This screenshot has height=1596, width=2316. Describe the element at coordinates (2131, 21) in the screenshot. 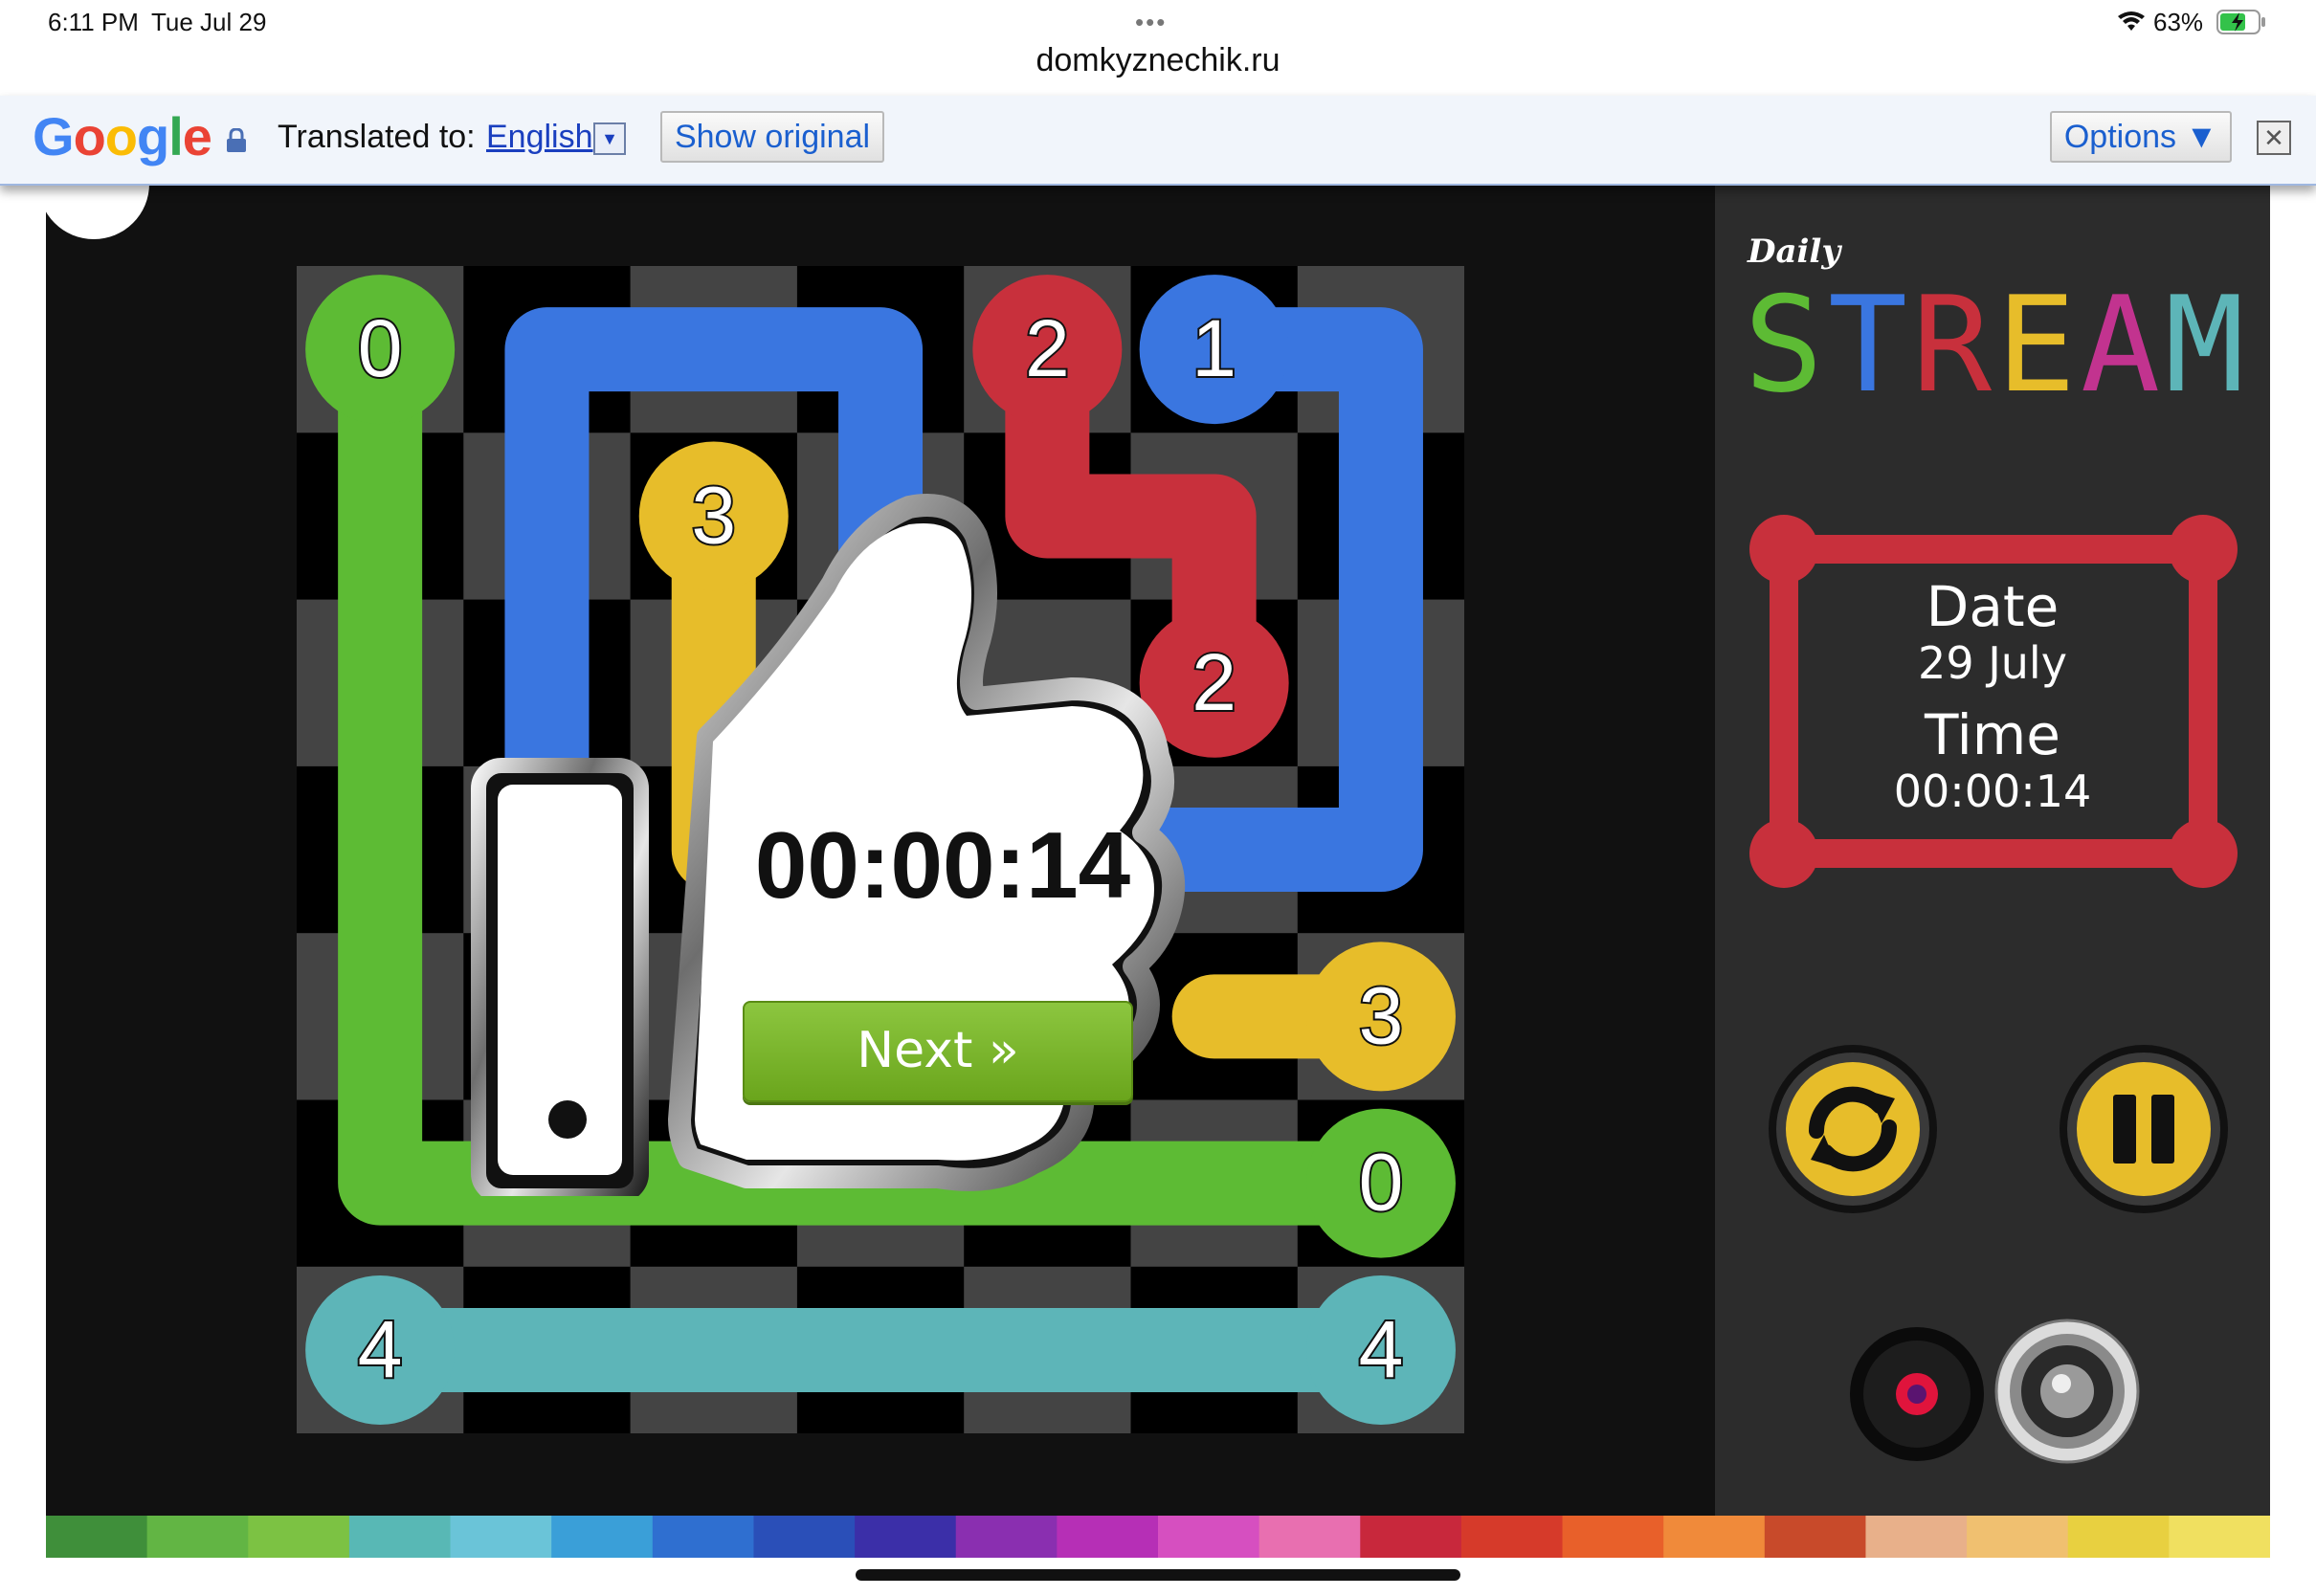

I see `wifi-icon` at that location.